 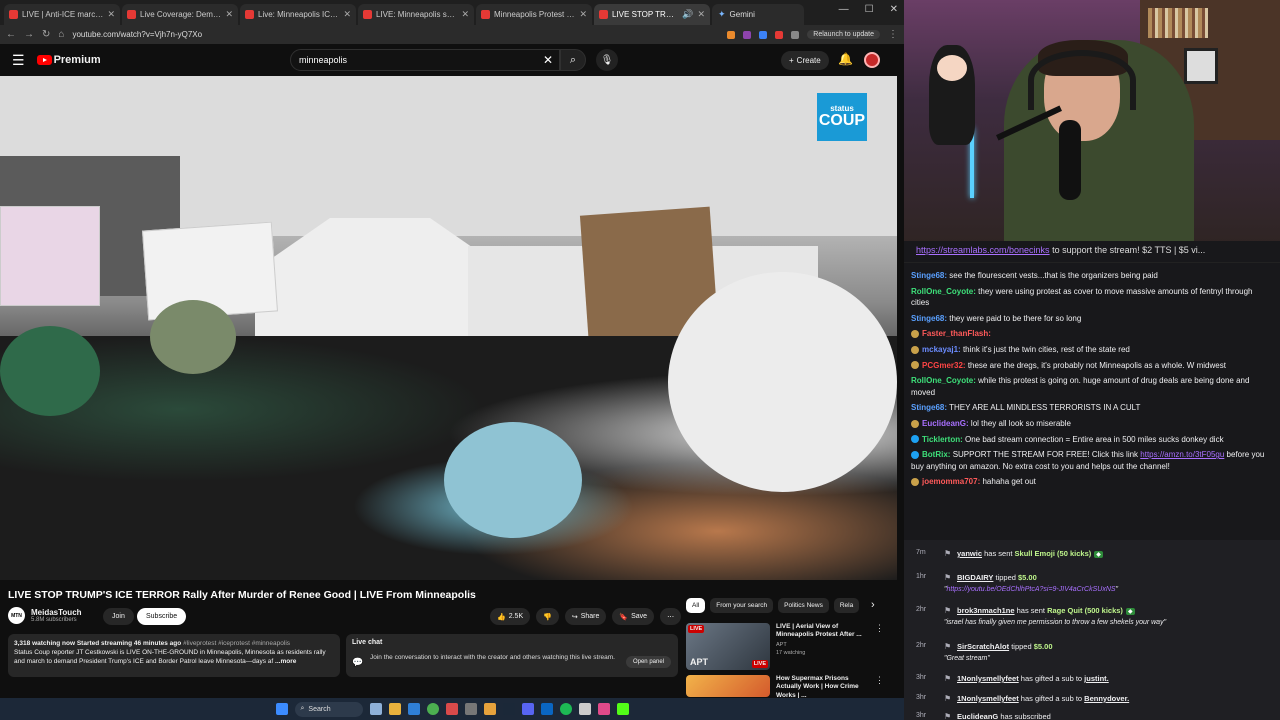 What do you see at coordinates (565, 709) in the screenshot?
I see `spotify-icon` at bounding box center [565, 709].